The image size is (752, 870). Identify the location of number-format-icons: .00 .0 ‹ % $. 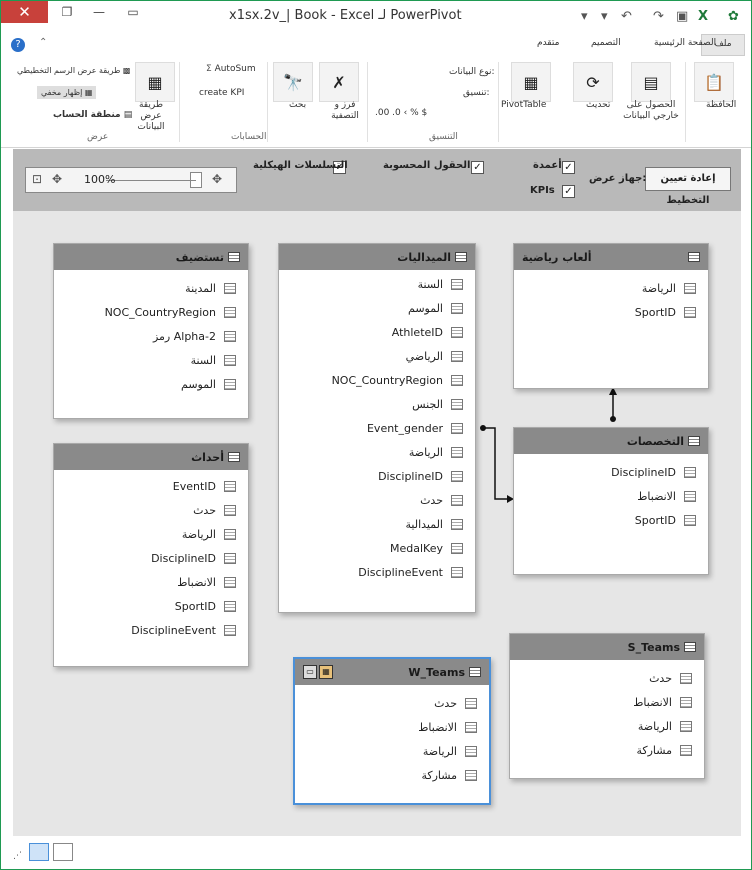
(401, 113).